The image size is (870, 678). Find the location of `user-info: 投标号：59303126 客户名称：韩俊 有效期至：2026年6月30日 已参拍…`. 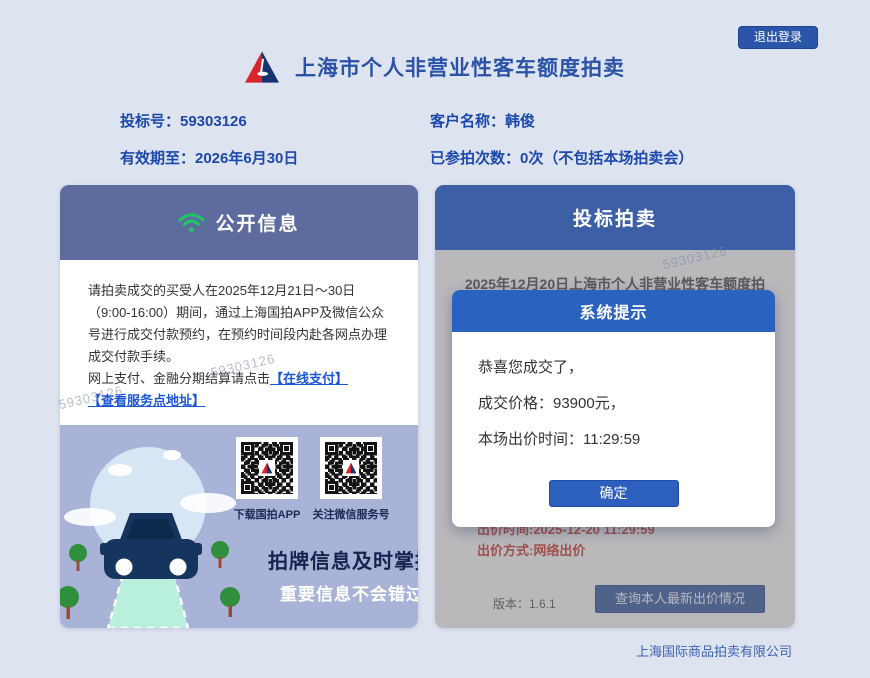

user-info: 投标号：59303126 客户名称：韩俊 有效期至：2026年6月30日 已参拍… is located at coordinates (467, 139).